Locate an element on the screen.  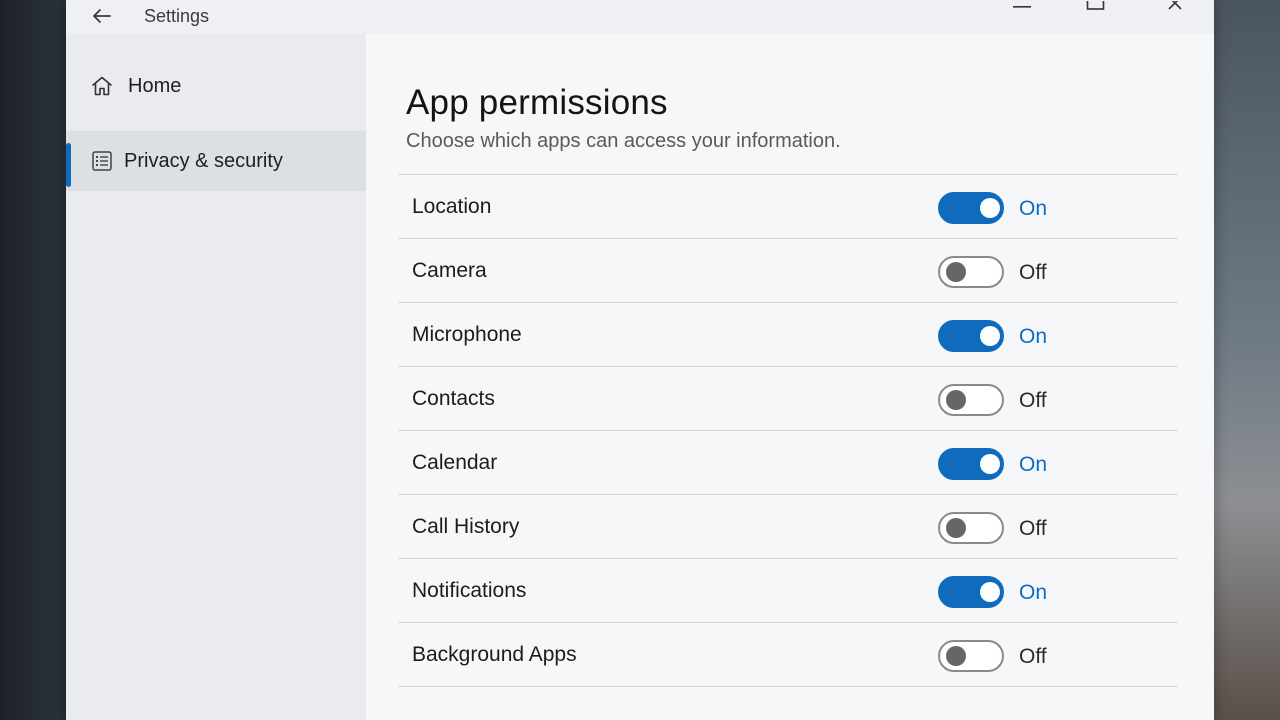
sidebar-item-privacy-security: Privacy & security is located at coordinates (216, 161).